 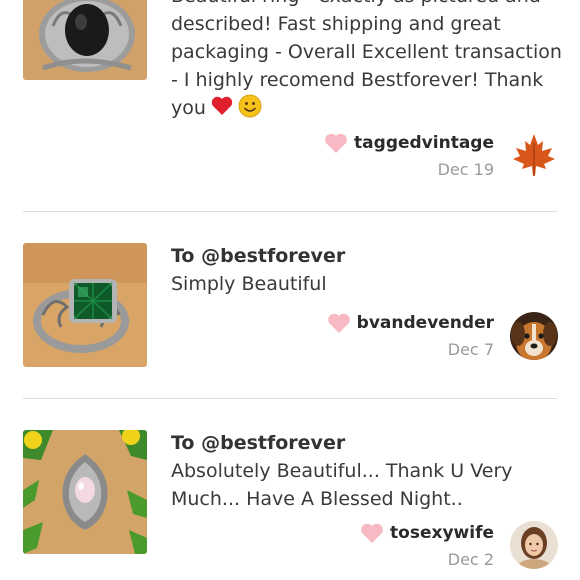 I want to click on review-date: Dec 19, so click(x=465, y=169).